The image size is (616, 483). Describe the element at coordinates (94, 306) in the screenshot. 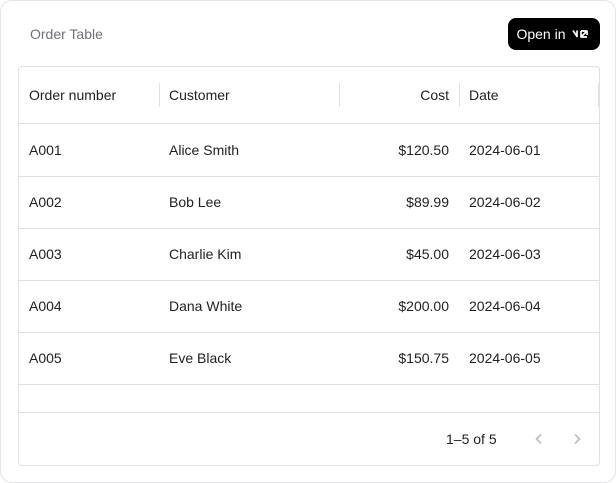

I see `order-number-cell: A004` at that location.